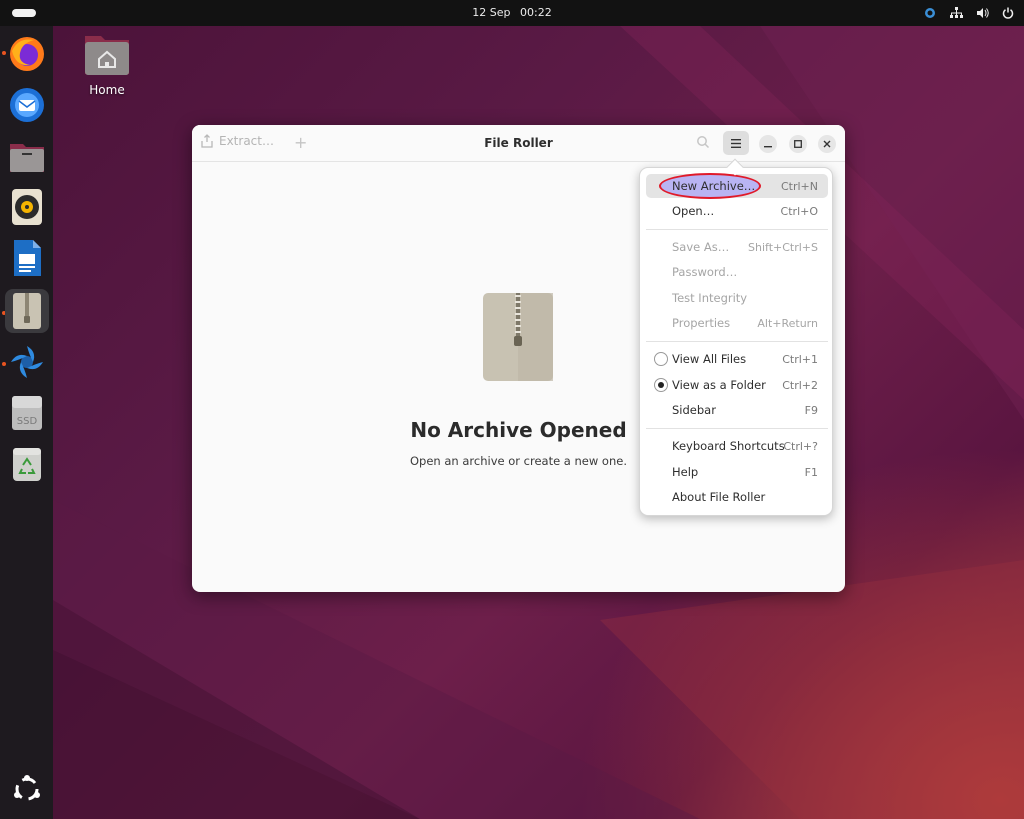  What do you see at coordinates (956, 13) in the screenshot?
I see `network-icon` at bounding box center [956, 13].